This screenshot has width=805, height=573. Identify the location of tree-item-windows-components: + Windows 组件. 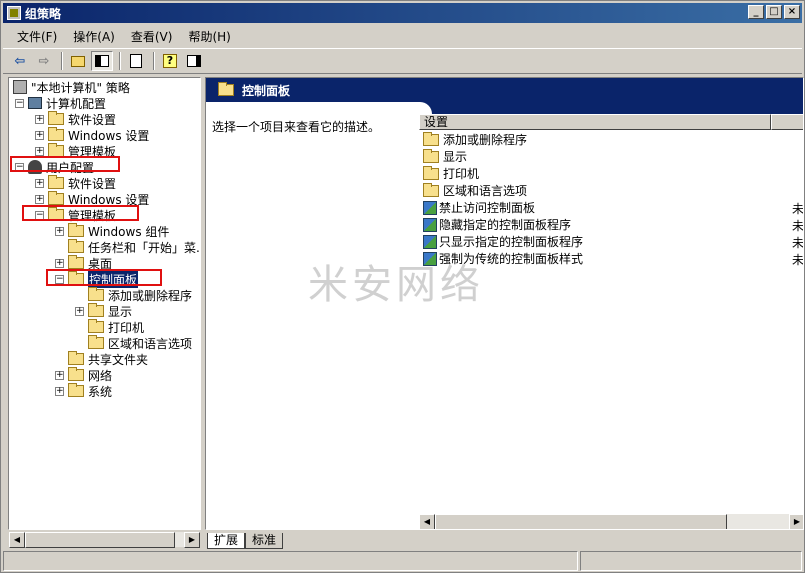
(112, 231).